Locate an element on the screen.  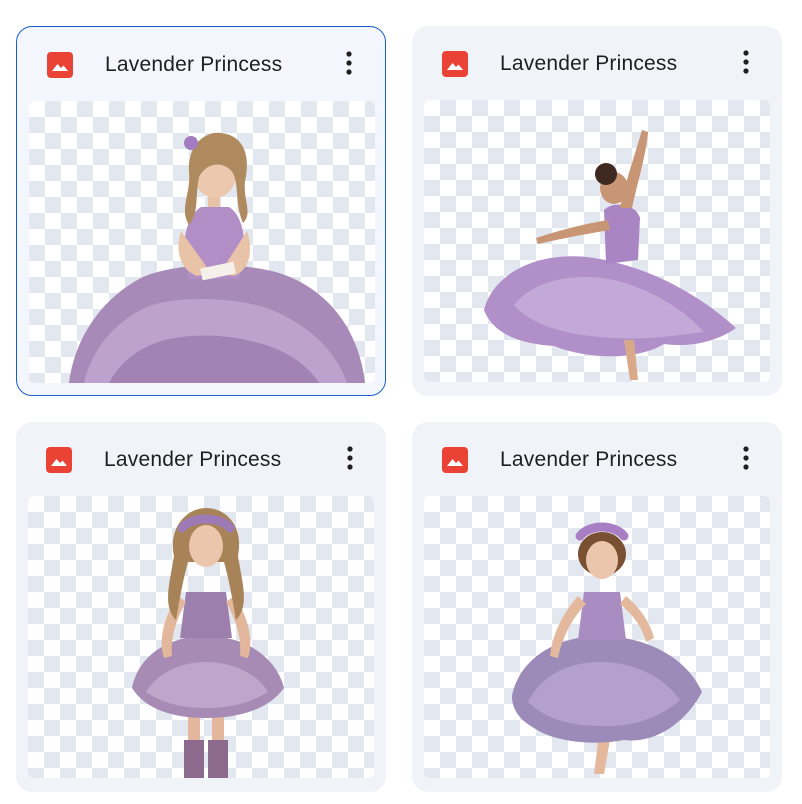
girl-twirling-thumbnail-image is located at coordinates (607, 648).